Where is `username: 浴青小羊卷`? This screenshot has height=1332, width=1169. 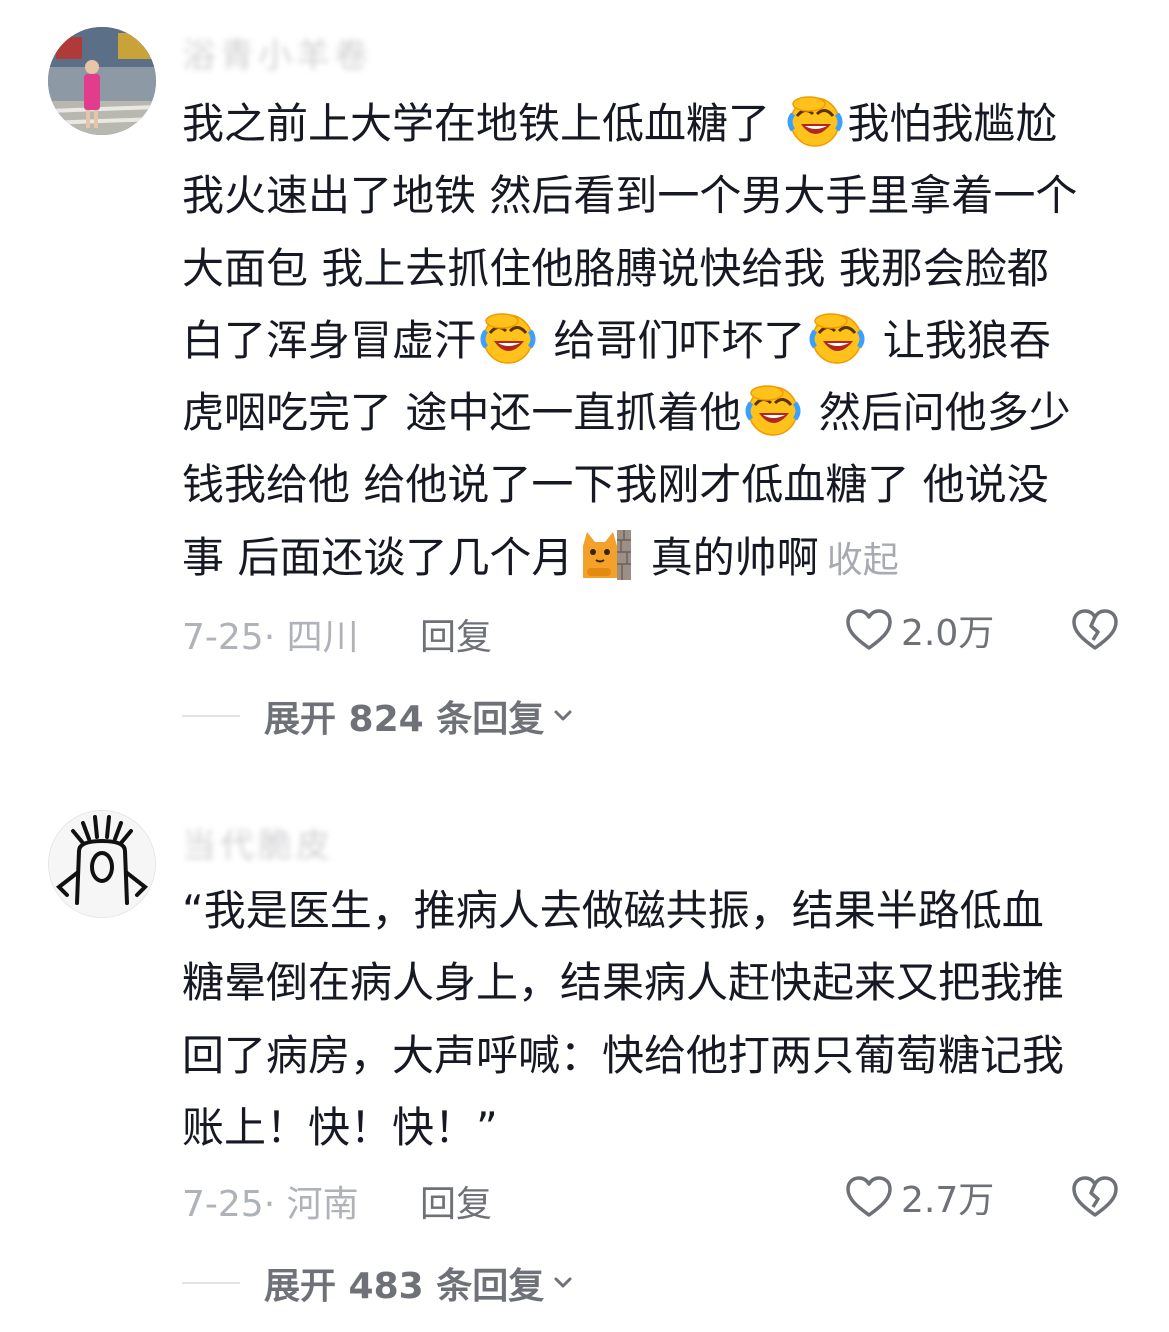 username: 浴青小羊卷 is located at coordinates (277, 52).